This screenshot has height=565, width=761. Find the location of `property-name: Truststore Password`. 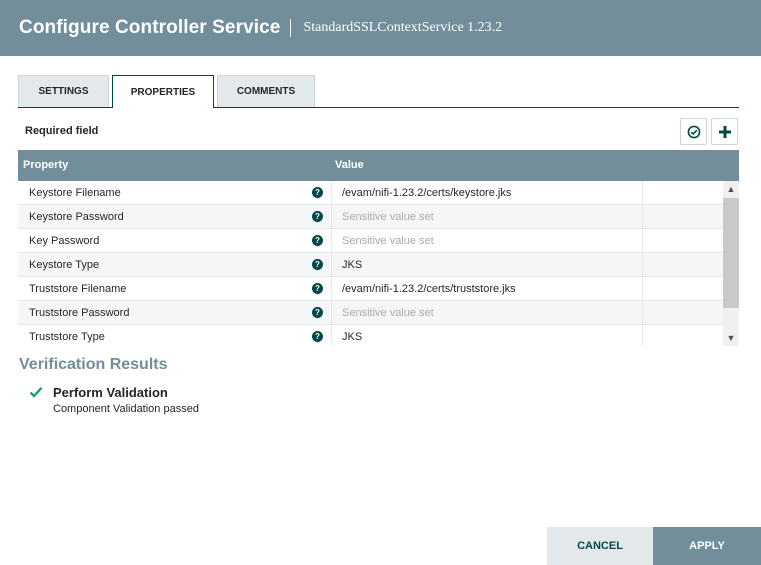

property-name: Truststore Password is located at coordinates (79, 313).